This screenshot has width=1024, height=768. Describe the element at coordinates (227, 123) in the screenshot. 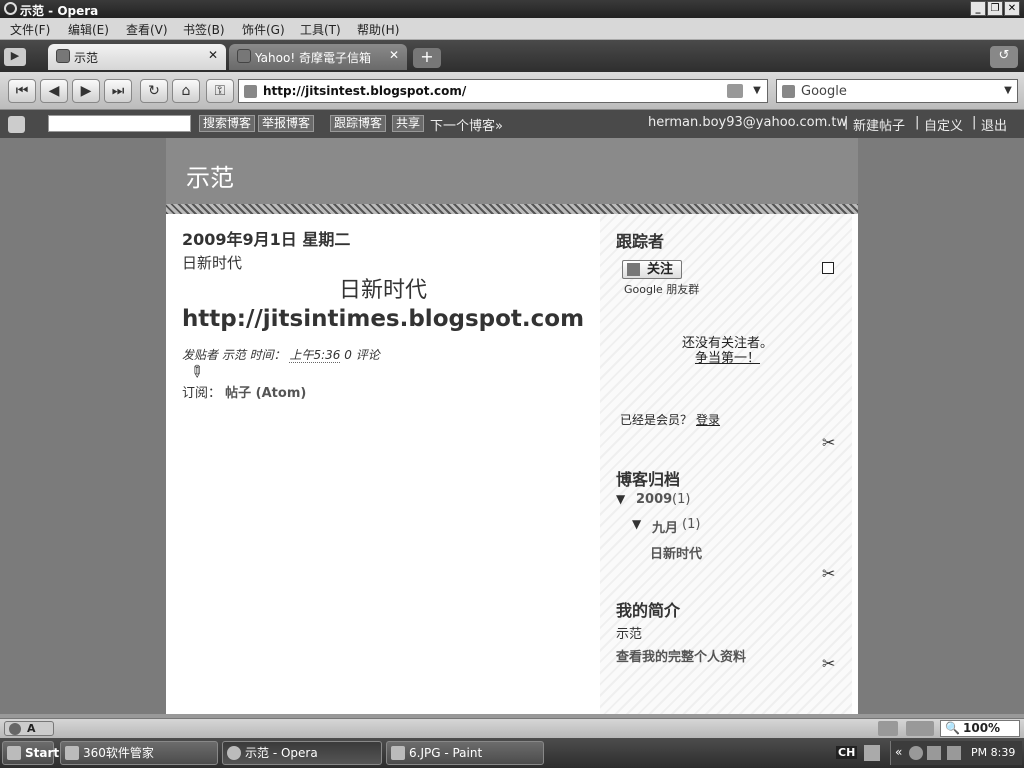

I see `search-blog-button: 搜索博客` at that location.